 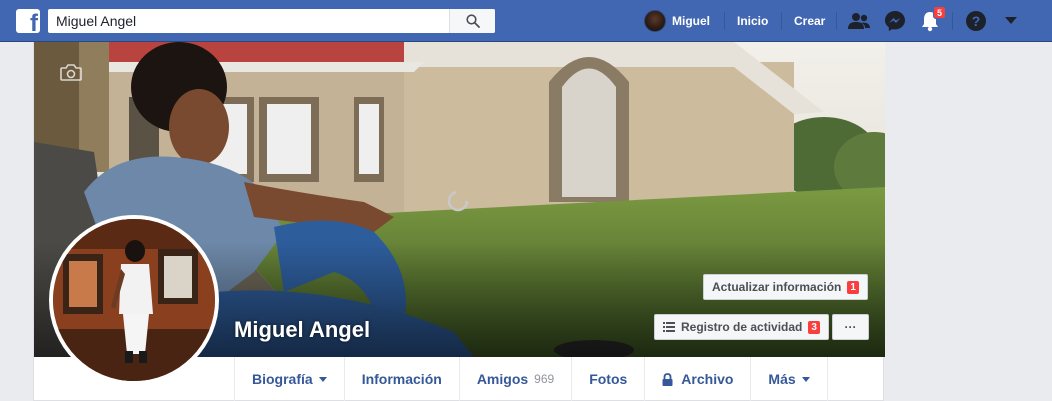 What do you see at coordinates (282, 379) in the screenshot?
I see `tab-biography-label: Biografía` at bounding box center [282, 379].